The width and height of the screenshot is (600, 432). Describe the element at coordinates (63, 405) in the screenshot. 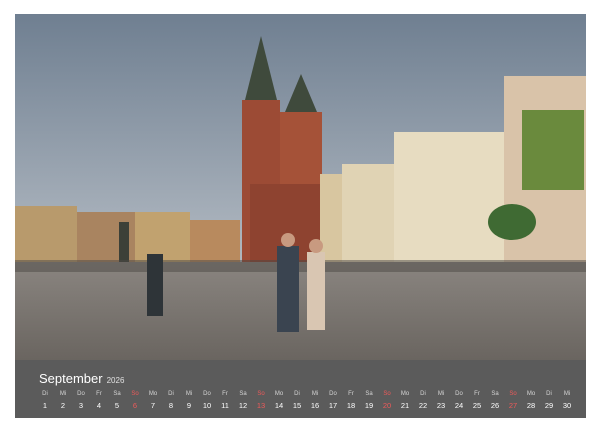

I see `day-number: 2` at that location.